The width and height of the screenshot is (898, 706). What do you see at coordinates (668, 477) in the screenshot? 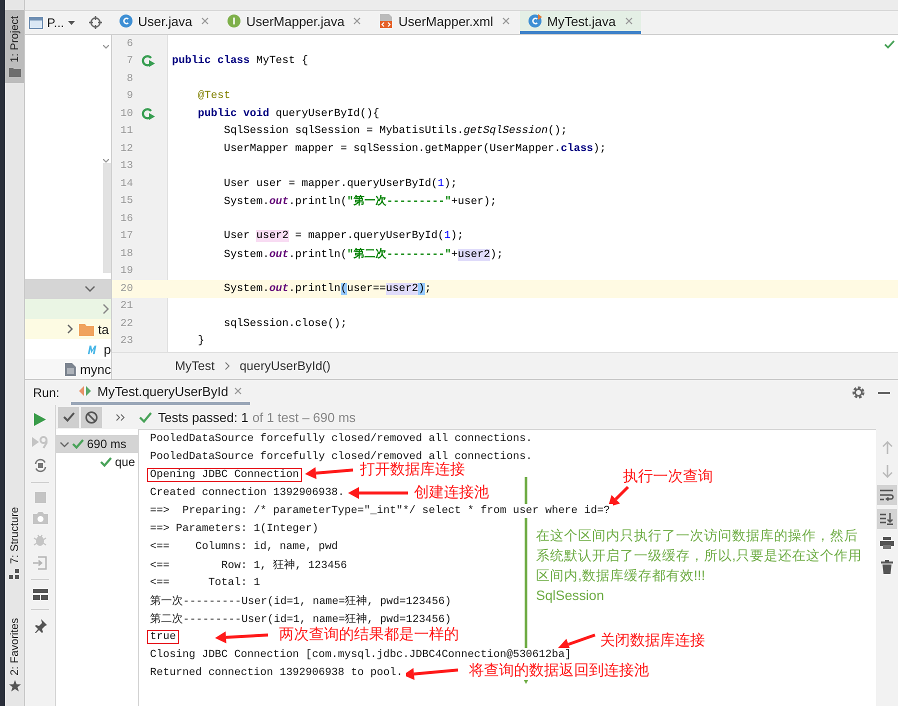
I see `annotation-note: 执行一次查询` at bounding box center [668, 477].